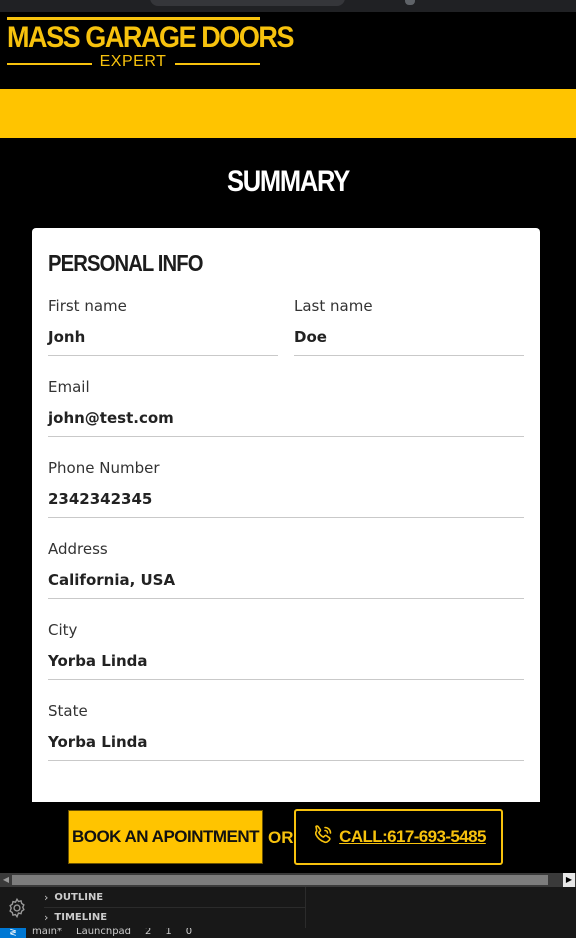 The height and width of the screenshot is (938, 576). Describe the element at coordinates (104, 468) in the screenshot. I see `phone-label: Phone Number` at that location.